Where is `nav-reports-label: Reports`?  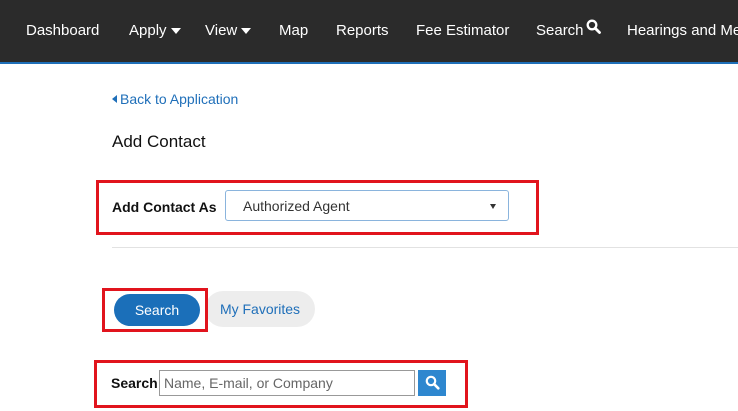 nav-reports-label: Reports is located at coordinates (362, 30).